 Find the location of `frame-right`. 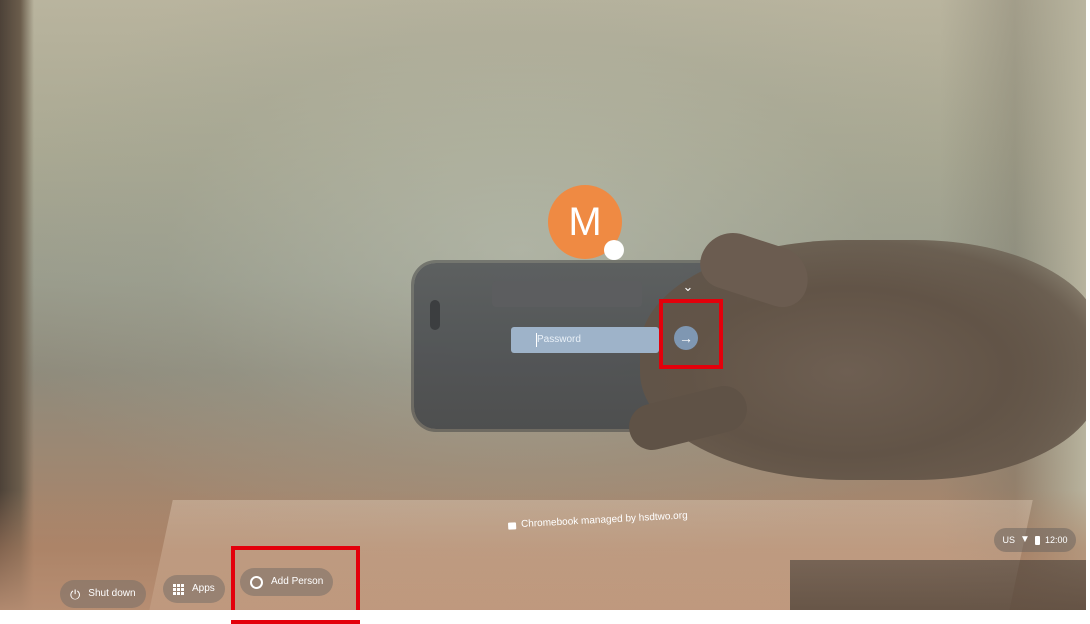

frame-right is located at coordinates (1088, 310).